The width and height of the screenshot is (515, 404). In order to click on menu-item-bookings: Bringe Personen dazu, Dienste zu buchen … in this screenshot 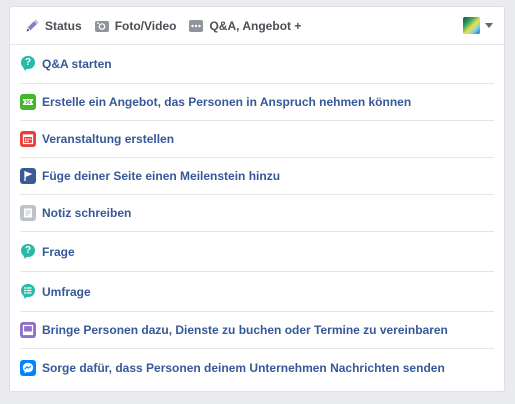, I will do `click(257, 330)`.